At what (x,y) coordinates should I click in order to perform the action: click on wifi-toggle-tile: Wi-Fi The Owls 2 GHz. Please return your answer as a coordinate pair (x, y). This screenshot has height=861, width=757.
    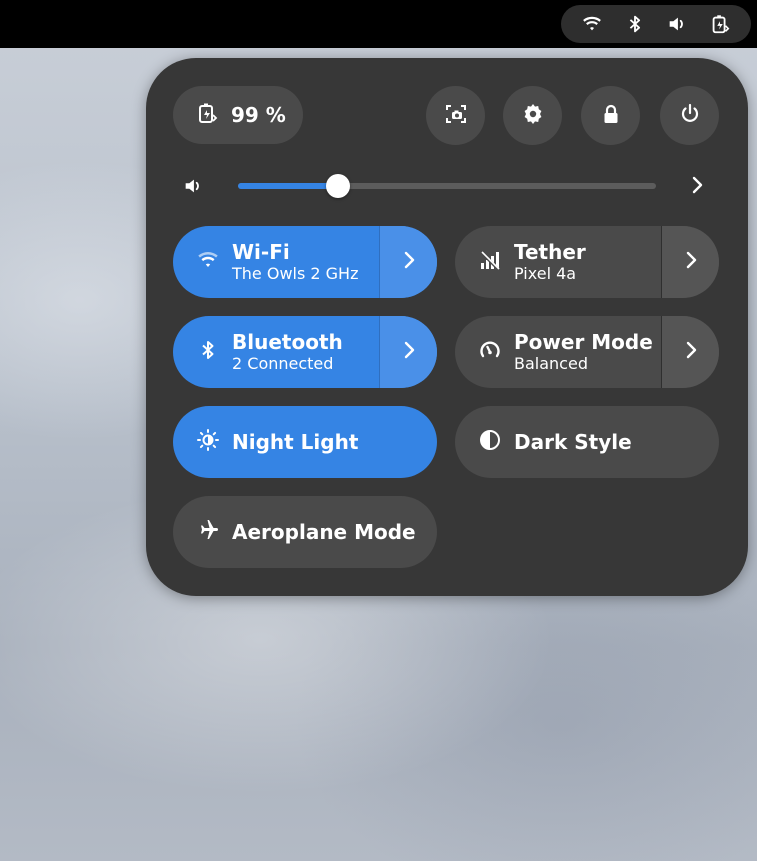
    Looking at the image, I should click on (305, 262).